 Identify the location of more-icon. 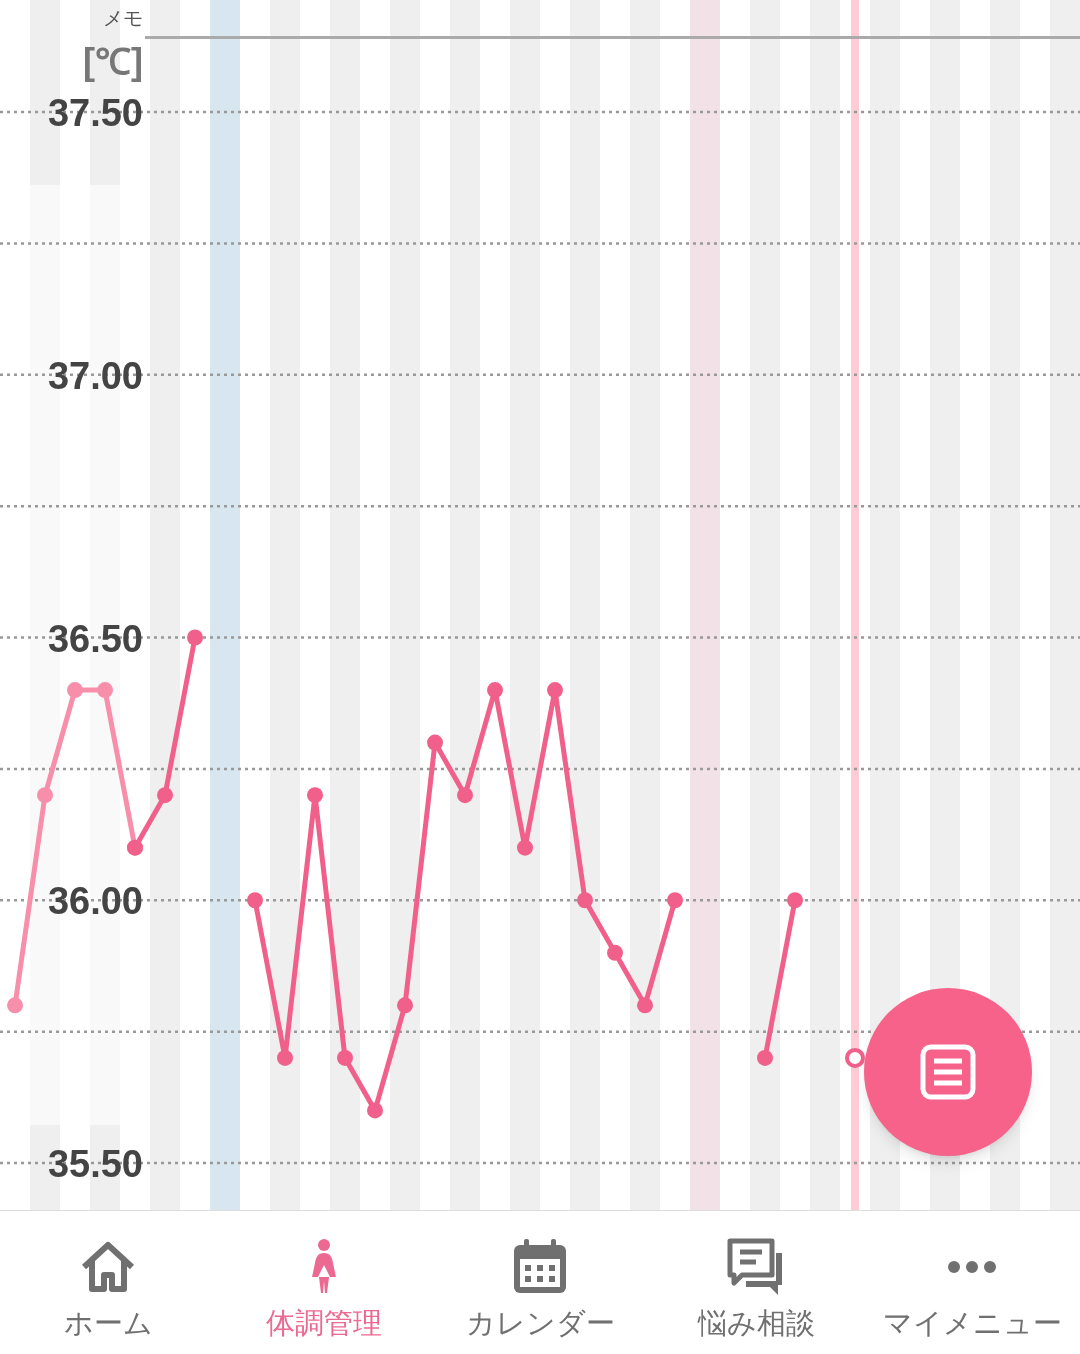
(972, 1267).